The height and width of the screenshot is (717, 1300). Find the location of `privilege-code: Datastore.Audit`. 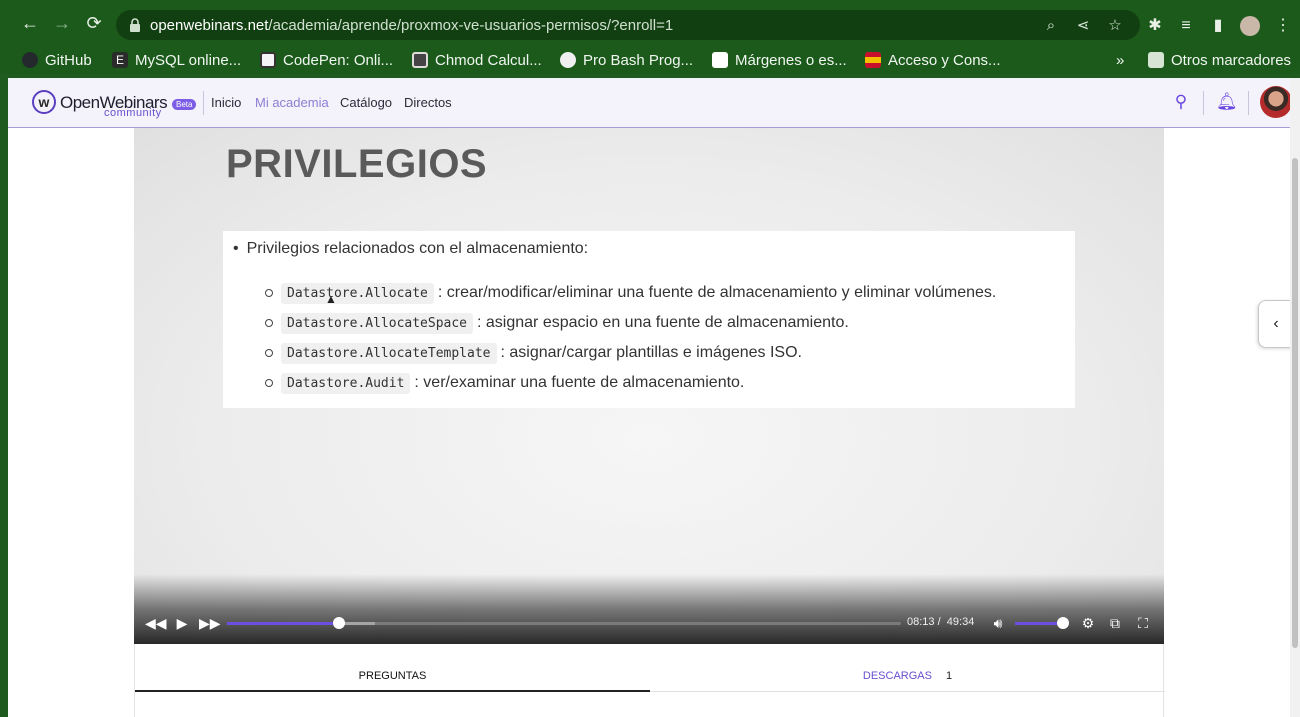

privilege-code: Datastore.Audit is located at coordinates (346, 383).